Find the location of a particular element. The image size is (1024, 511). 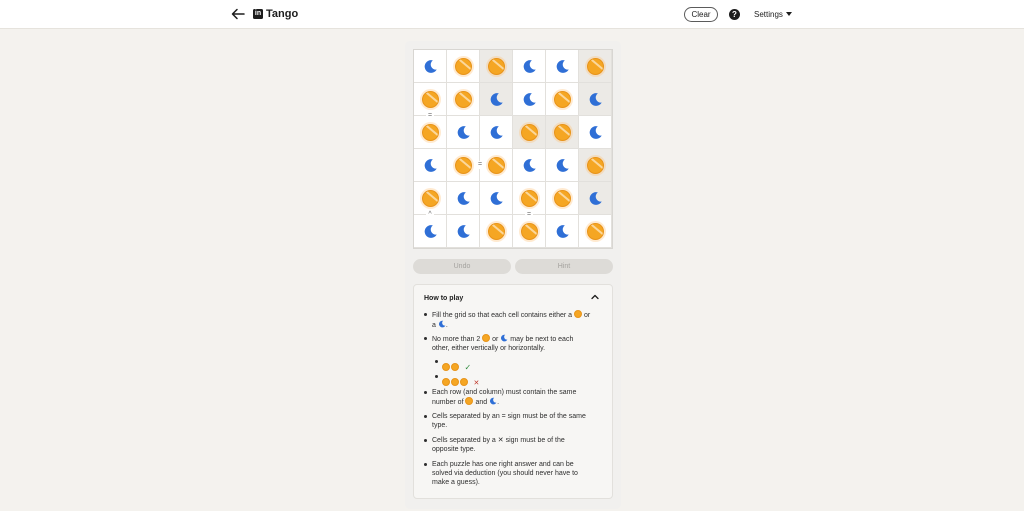

help-icon: ? is located at coordinates (734, 14).